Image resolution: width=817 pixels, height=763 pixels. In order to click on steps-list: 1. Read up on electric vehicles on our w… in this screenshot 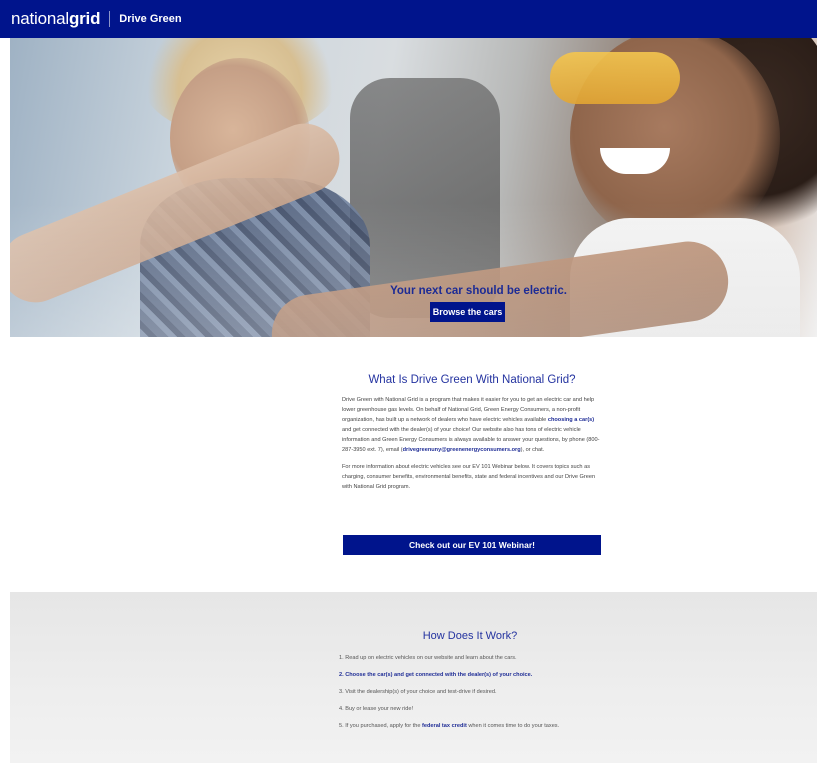, I will do `click(489, 696)`.